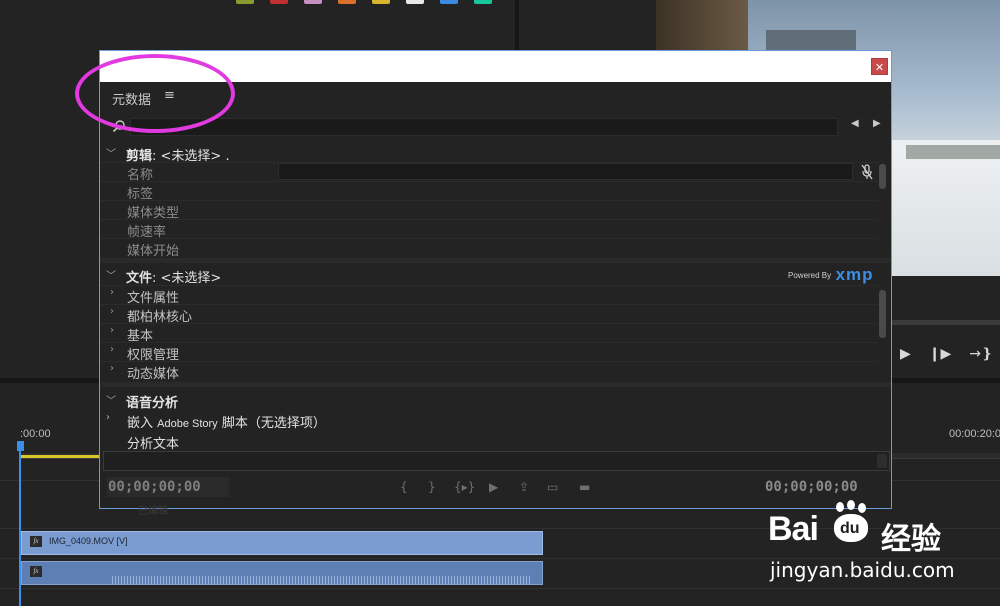  What do you see at coordinates (153, 374) in the screenshot?
I see `row-label: 动态媒体` at bounding box center [153, 374].